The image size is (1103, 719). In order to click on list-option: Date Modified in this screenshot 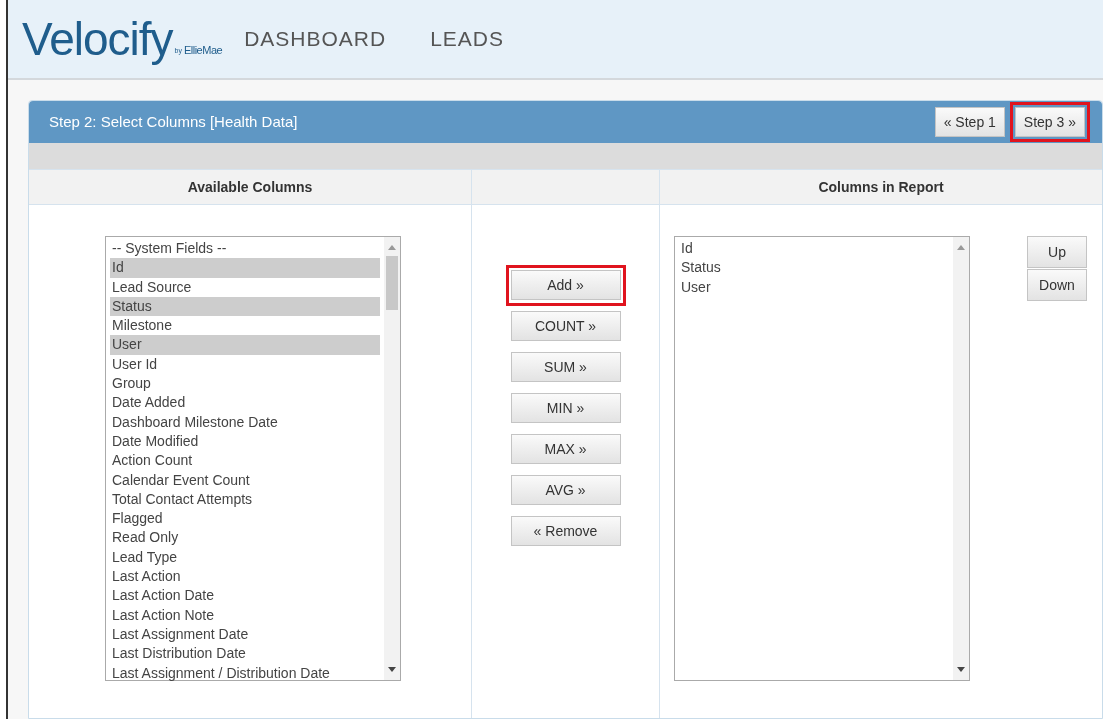, I will do `click(245, 441)`.